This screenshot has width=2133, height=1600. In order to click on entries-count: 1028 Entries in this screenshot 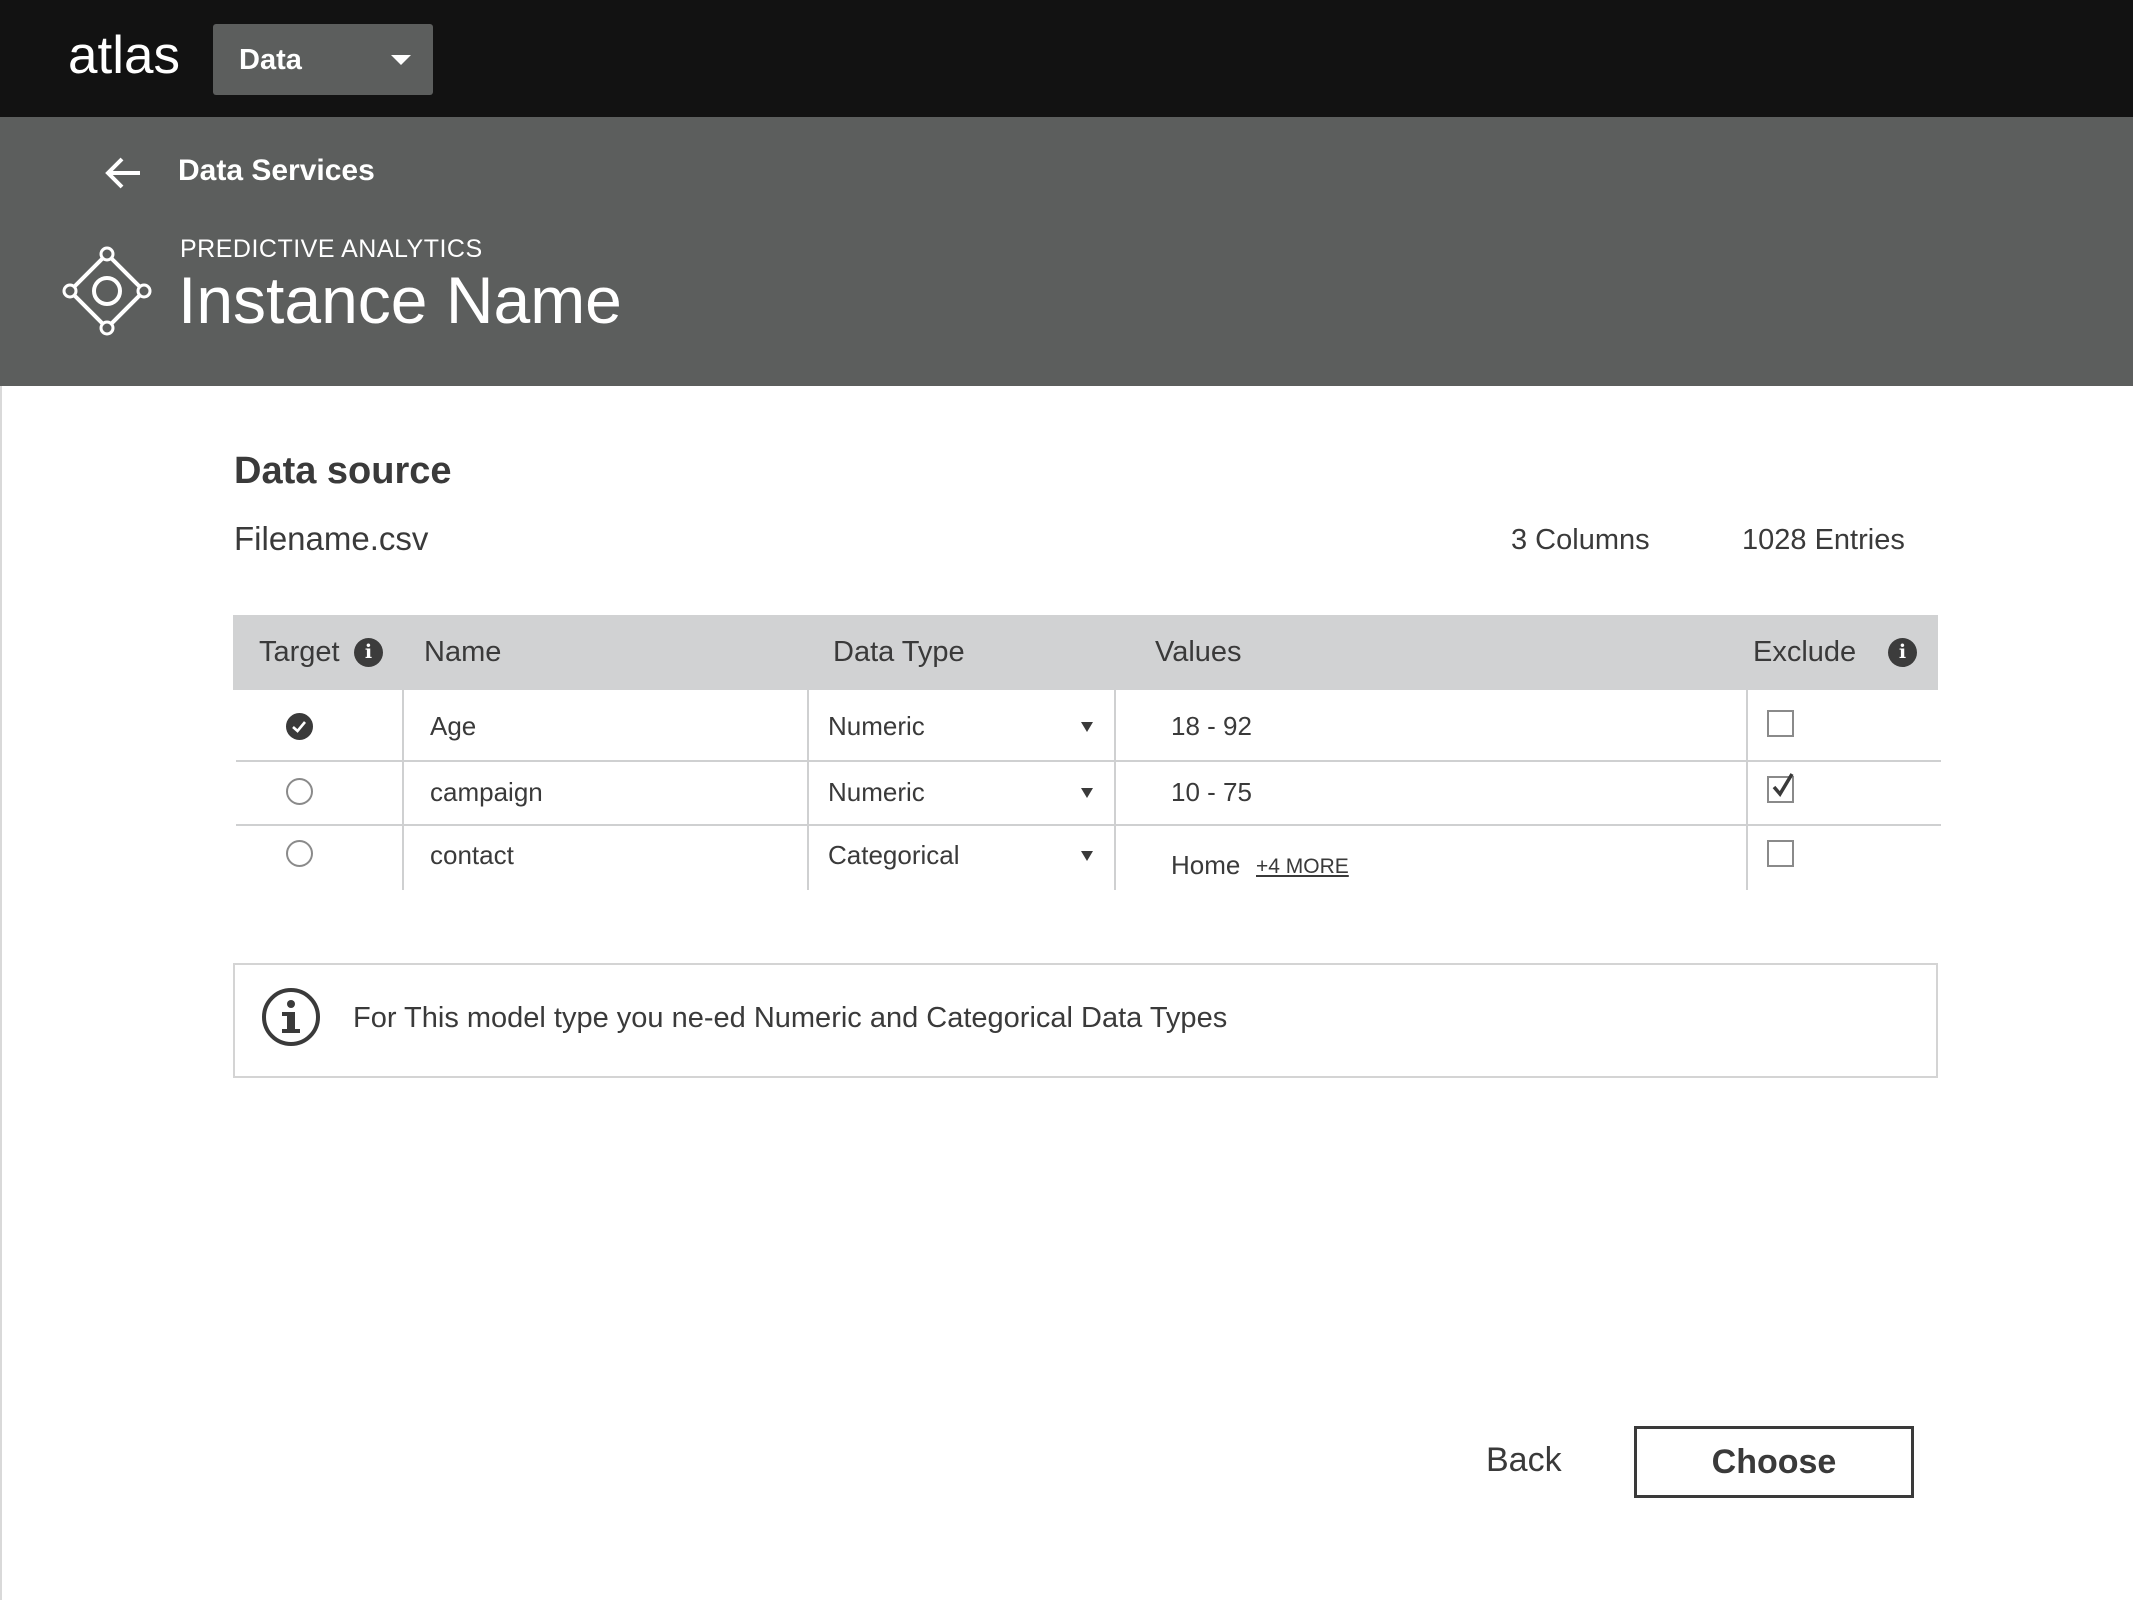, I will do `click(1823, 540)`.